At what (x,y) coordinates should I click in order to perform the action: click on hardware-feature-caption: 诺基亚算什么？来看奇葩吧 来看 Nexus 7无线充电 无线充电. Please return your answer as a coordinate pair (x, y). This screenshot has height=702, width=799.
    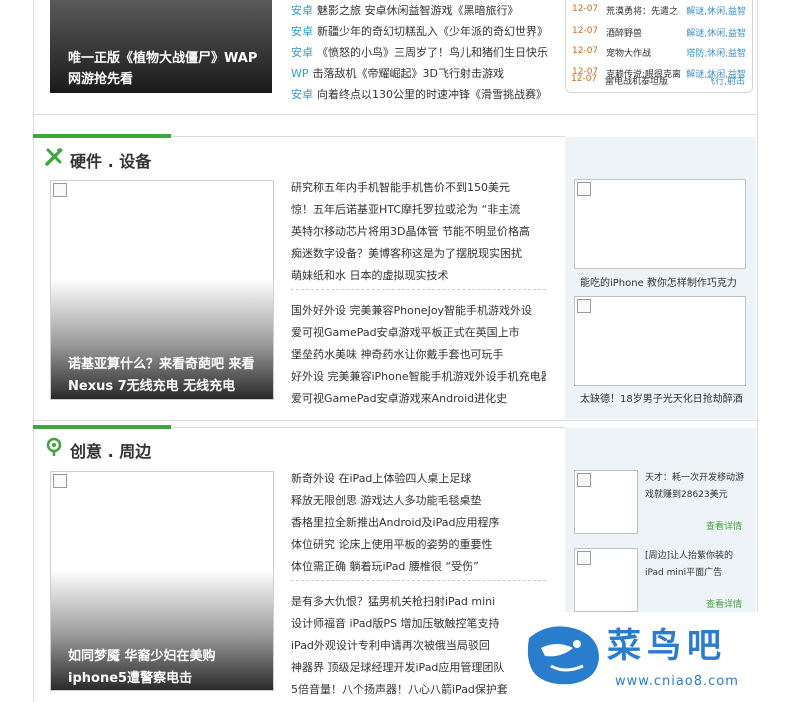
    Looking at the image, I should click on (168, 376).